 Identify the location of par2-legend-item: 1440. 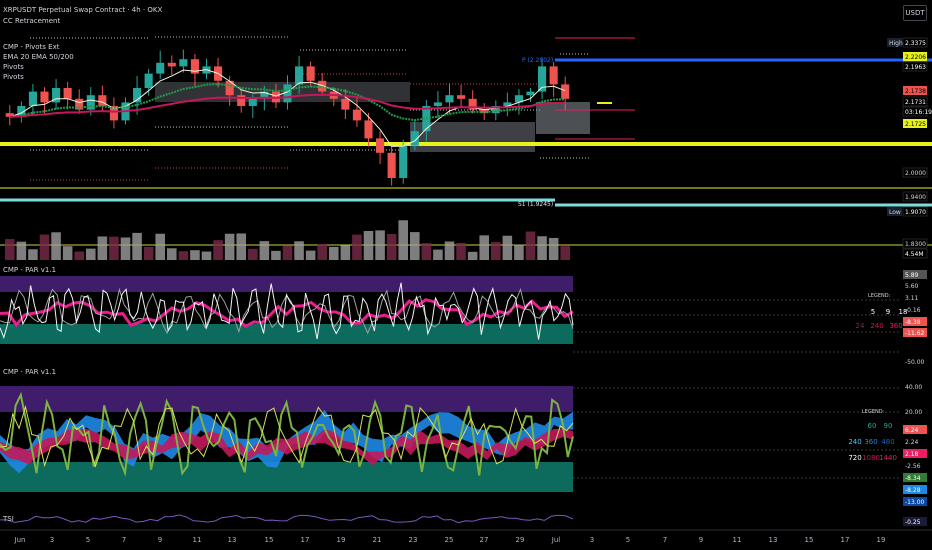
(888, 458).